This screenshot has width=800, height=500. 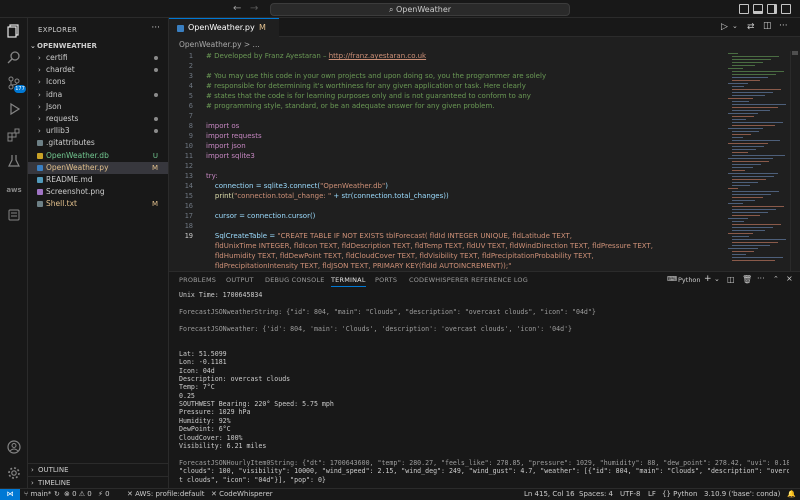 I want to click on toggle-secondary-sidebar-icon, so click(x=772, y=9).